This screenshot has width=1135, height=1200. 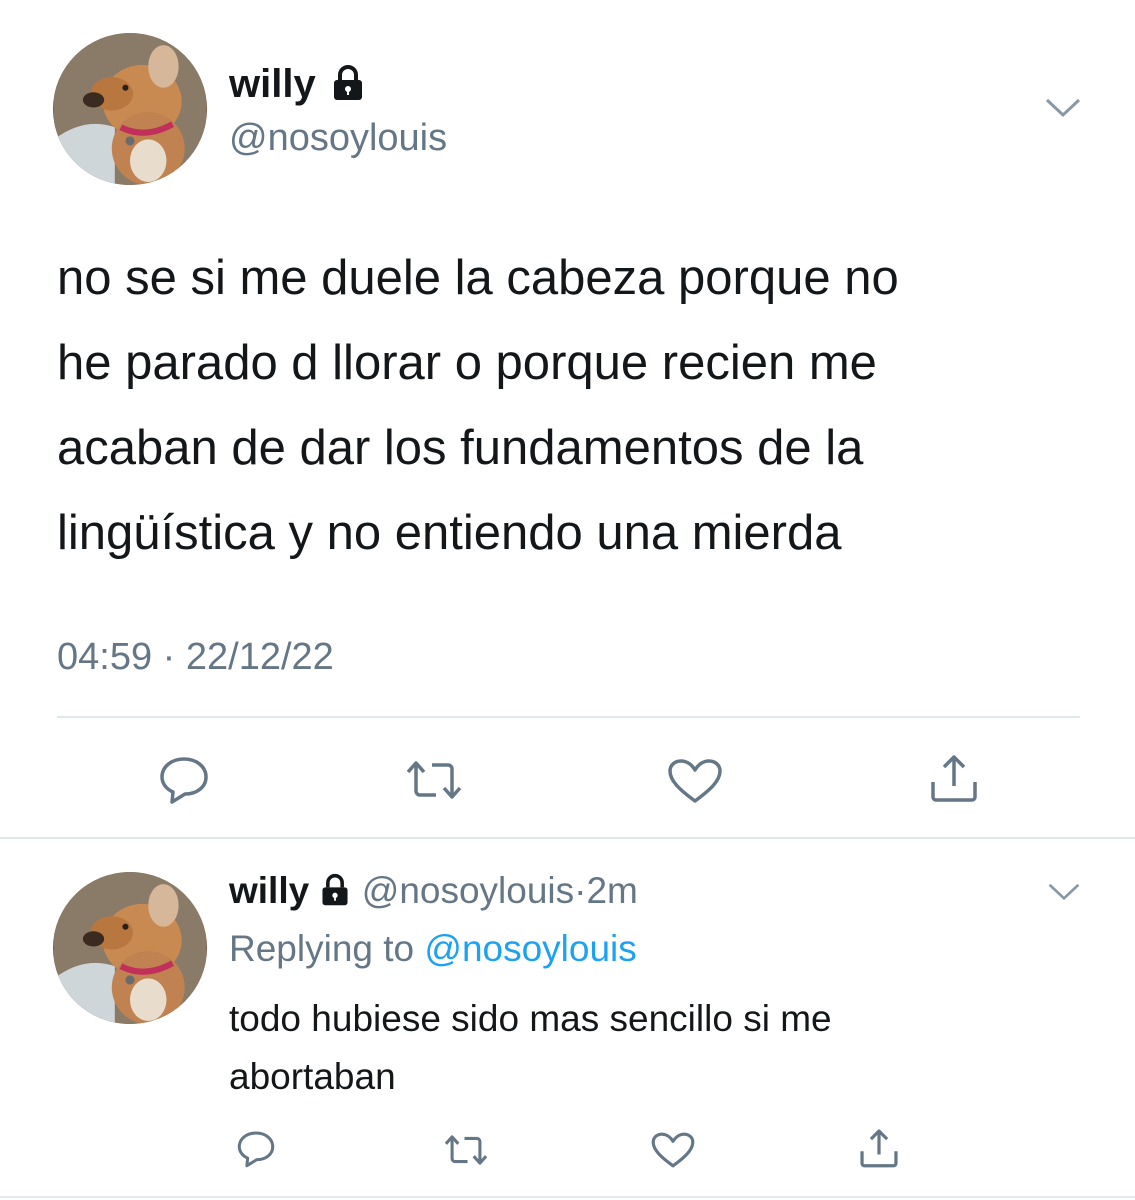 What do you see at coordinates (568, 717) in the screenshot?
I see `divider` at bounding box center [568, 717].